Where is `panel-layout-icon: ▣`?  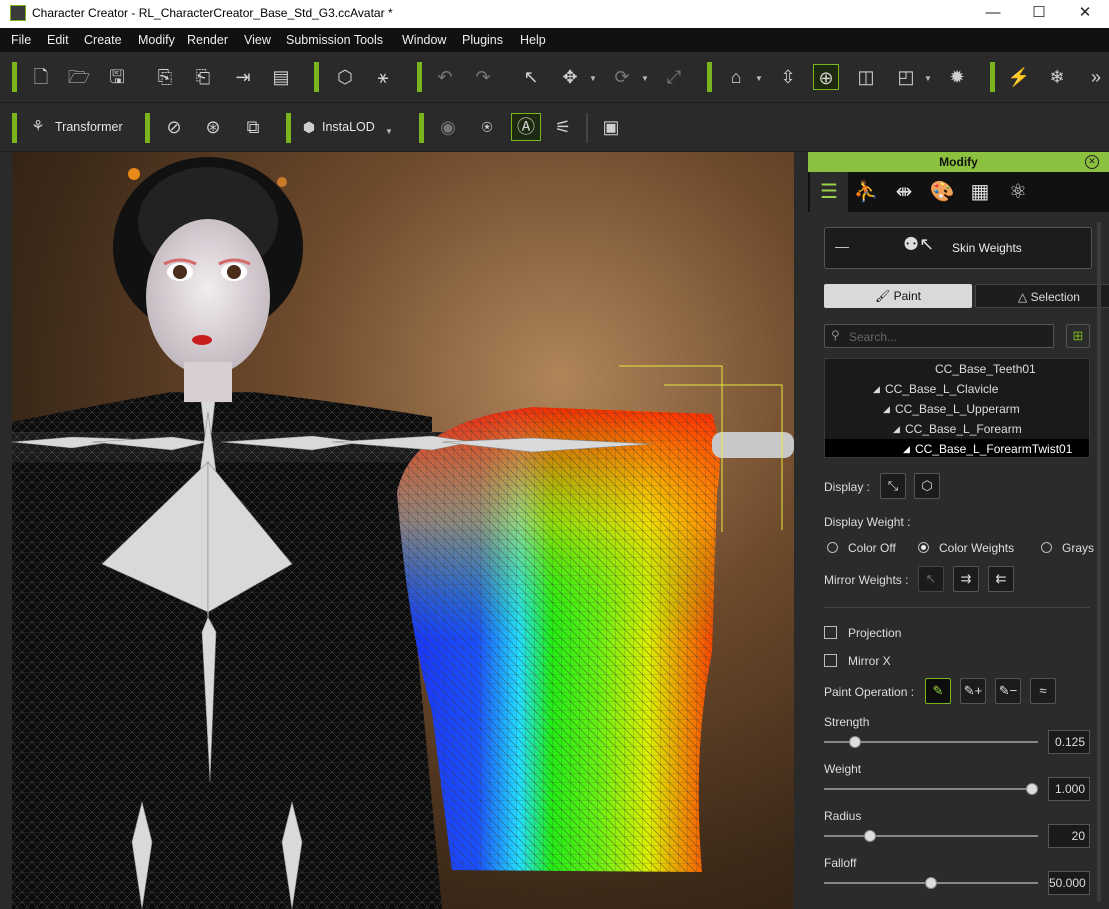 panel-layout-icon: ▣ is located at coordinates (611, 127).